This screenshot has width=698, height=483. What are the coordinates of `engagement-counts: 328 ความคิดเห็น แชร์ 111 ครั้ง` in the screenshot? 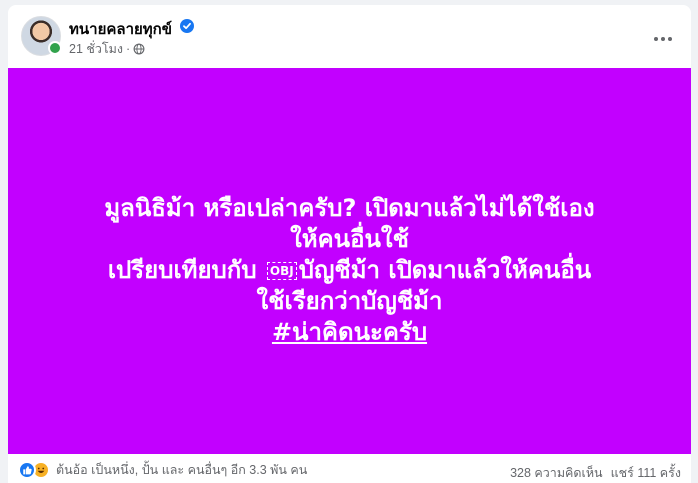 It's located at (595, 473).